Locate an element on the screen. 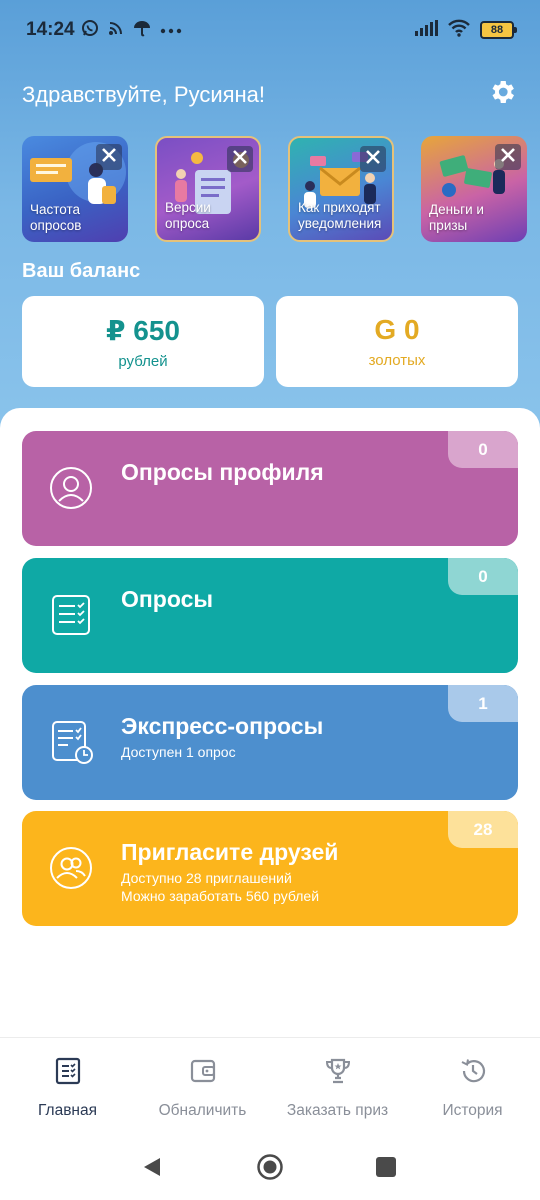 This screenshot has width=540, height=1200. card-title: Экспресс-опросы is located at coordinates (222, 726).